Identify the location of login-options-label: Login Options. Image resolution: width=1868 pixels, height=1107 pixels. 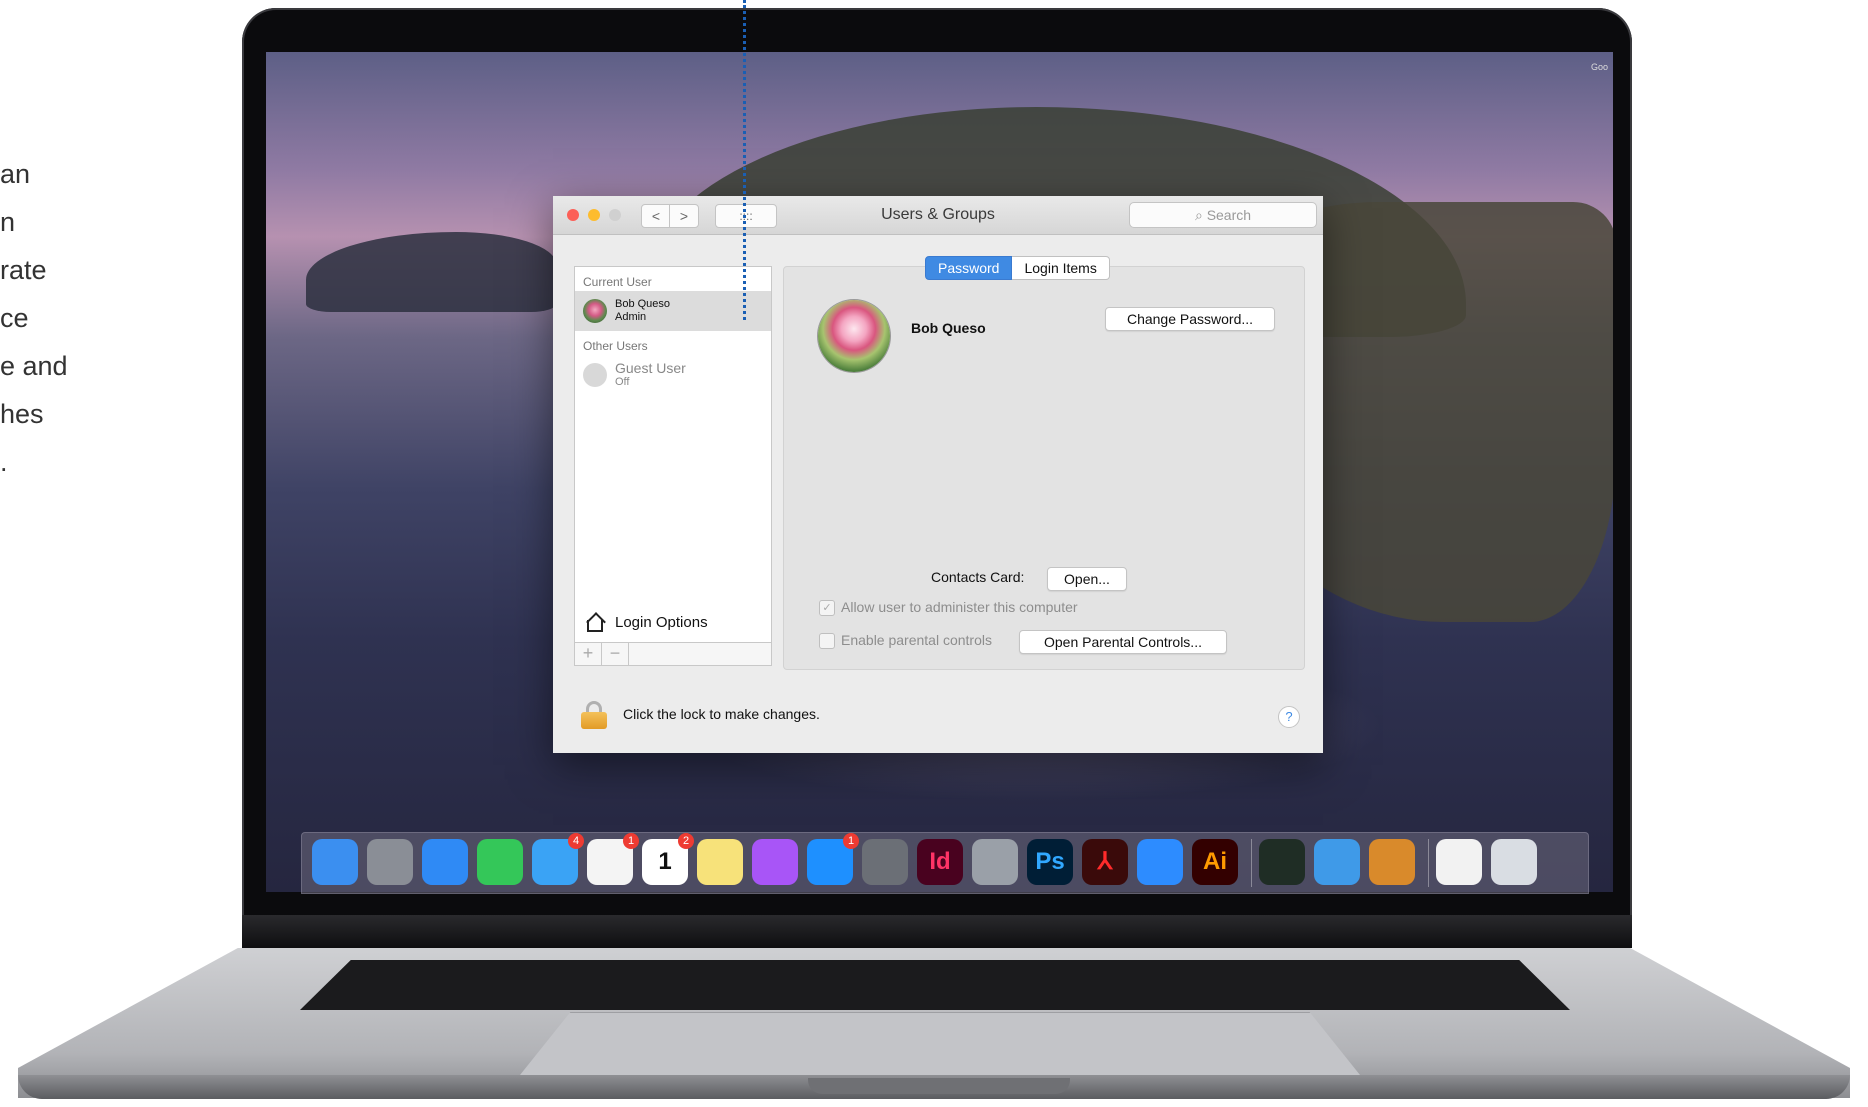
(661, 622).